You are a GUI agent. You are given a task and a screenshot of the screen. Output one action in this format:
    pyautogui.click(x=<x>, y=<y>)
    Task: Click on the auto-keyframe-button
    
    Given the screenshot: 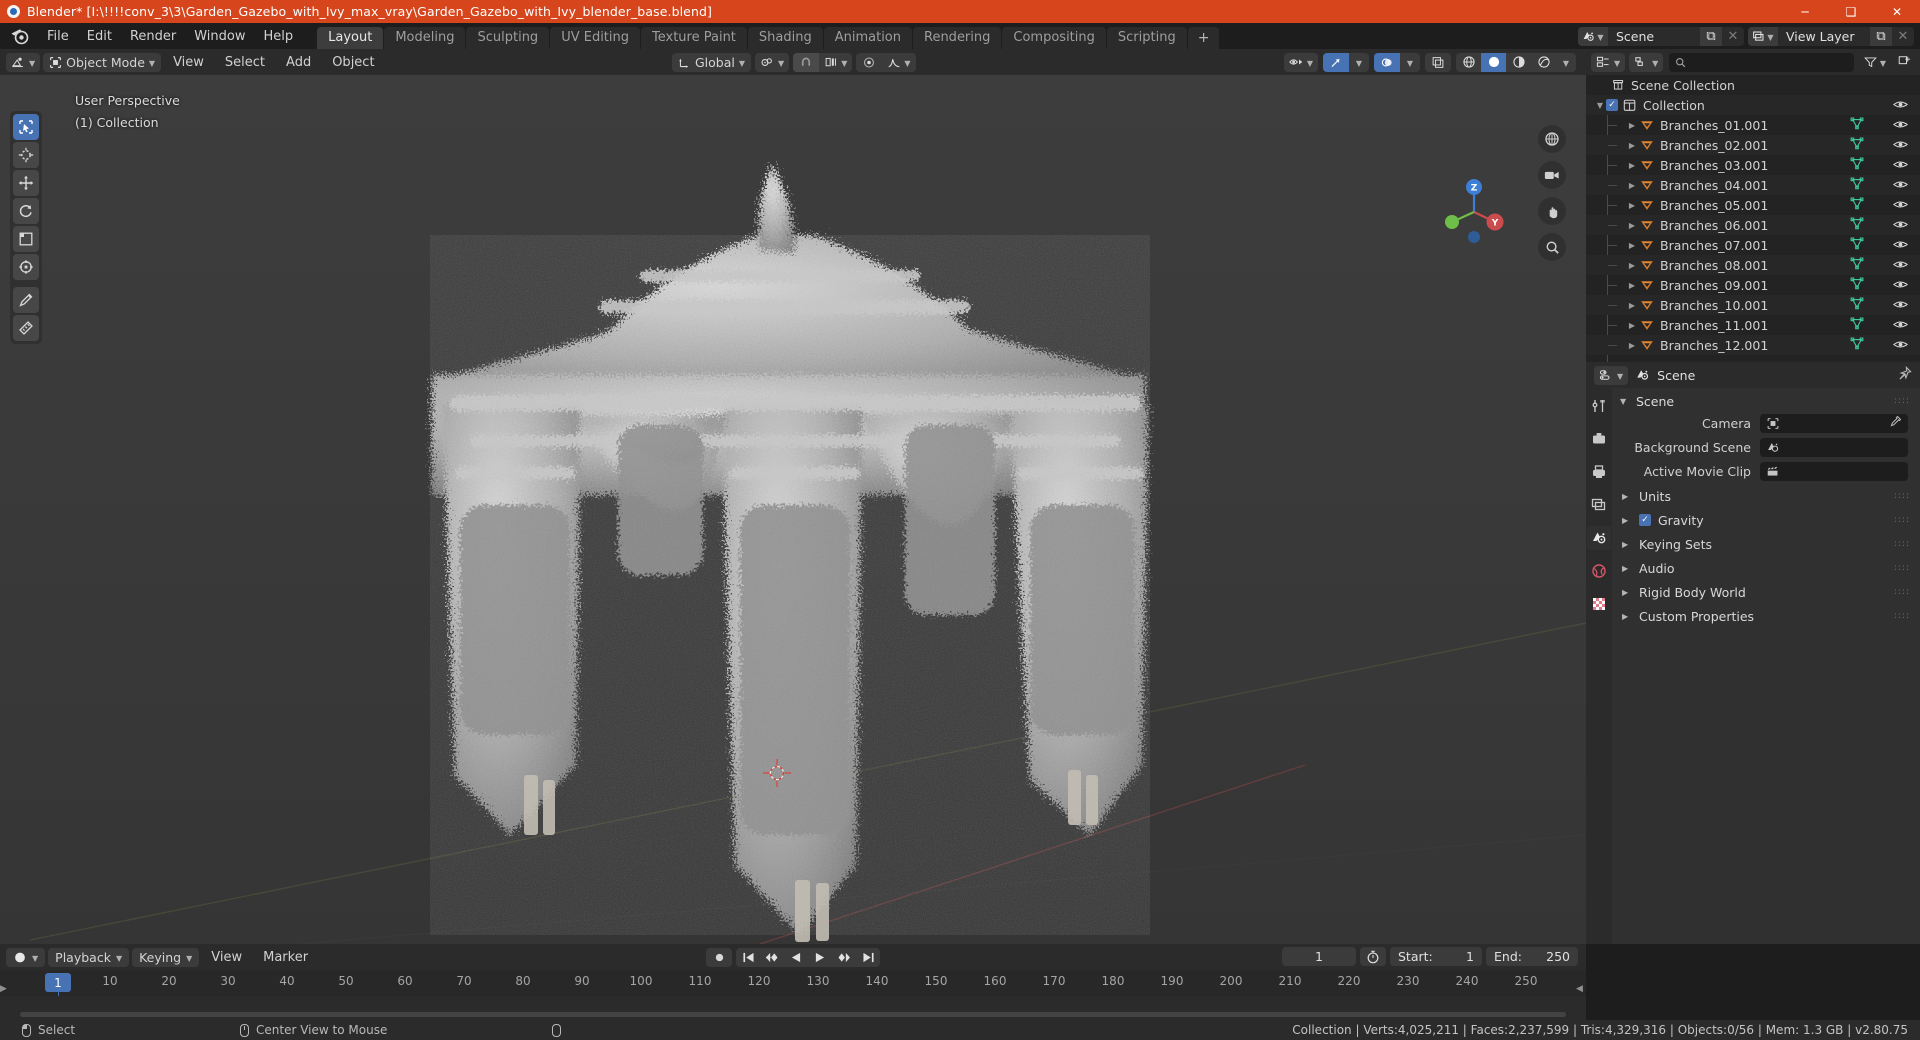 What is the action you would take?
    pyautogui.click(x=719, y=957)
    